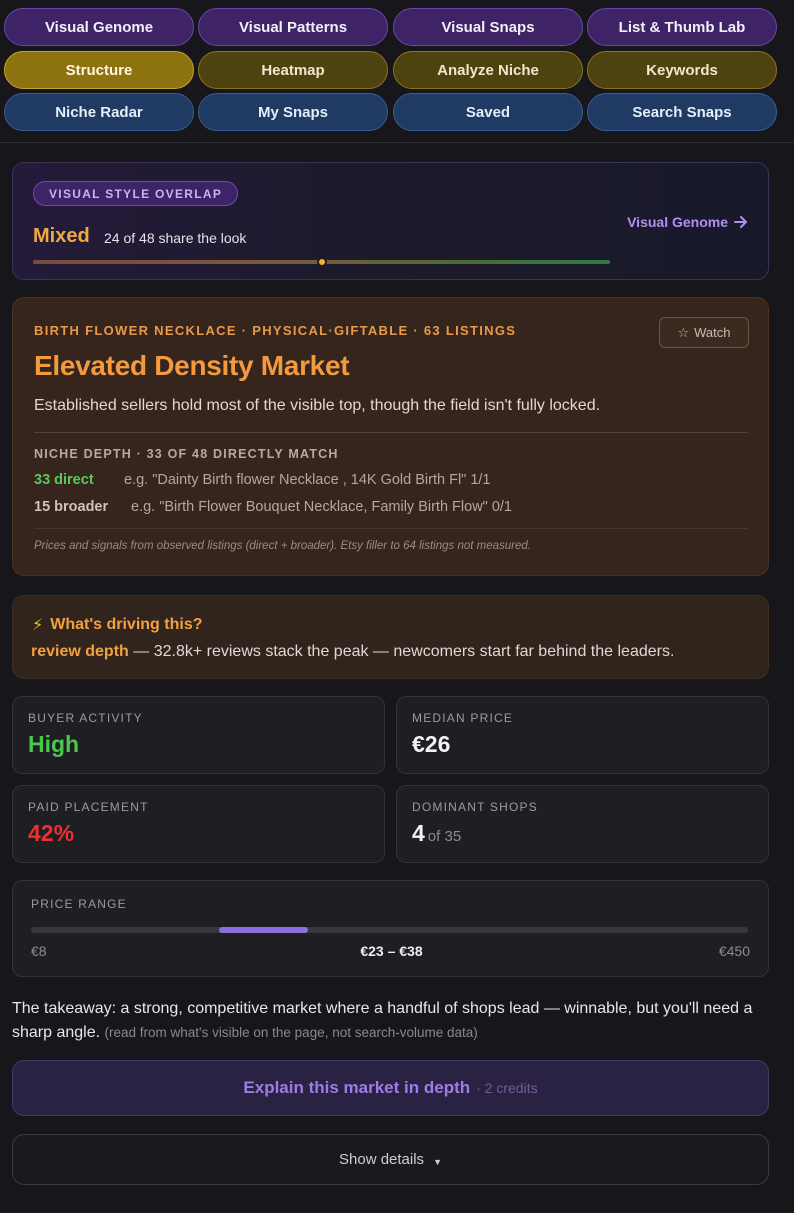  What do you see at coordinates (54, 744) in the screenshot?
I see `buyer-activity-value: High` at bounding box center [54, 744].